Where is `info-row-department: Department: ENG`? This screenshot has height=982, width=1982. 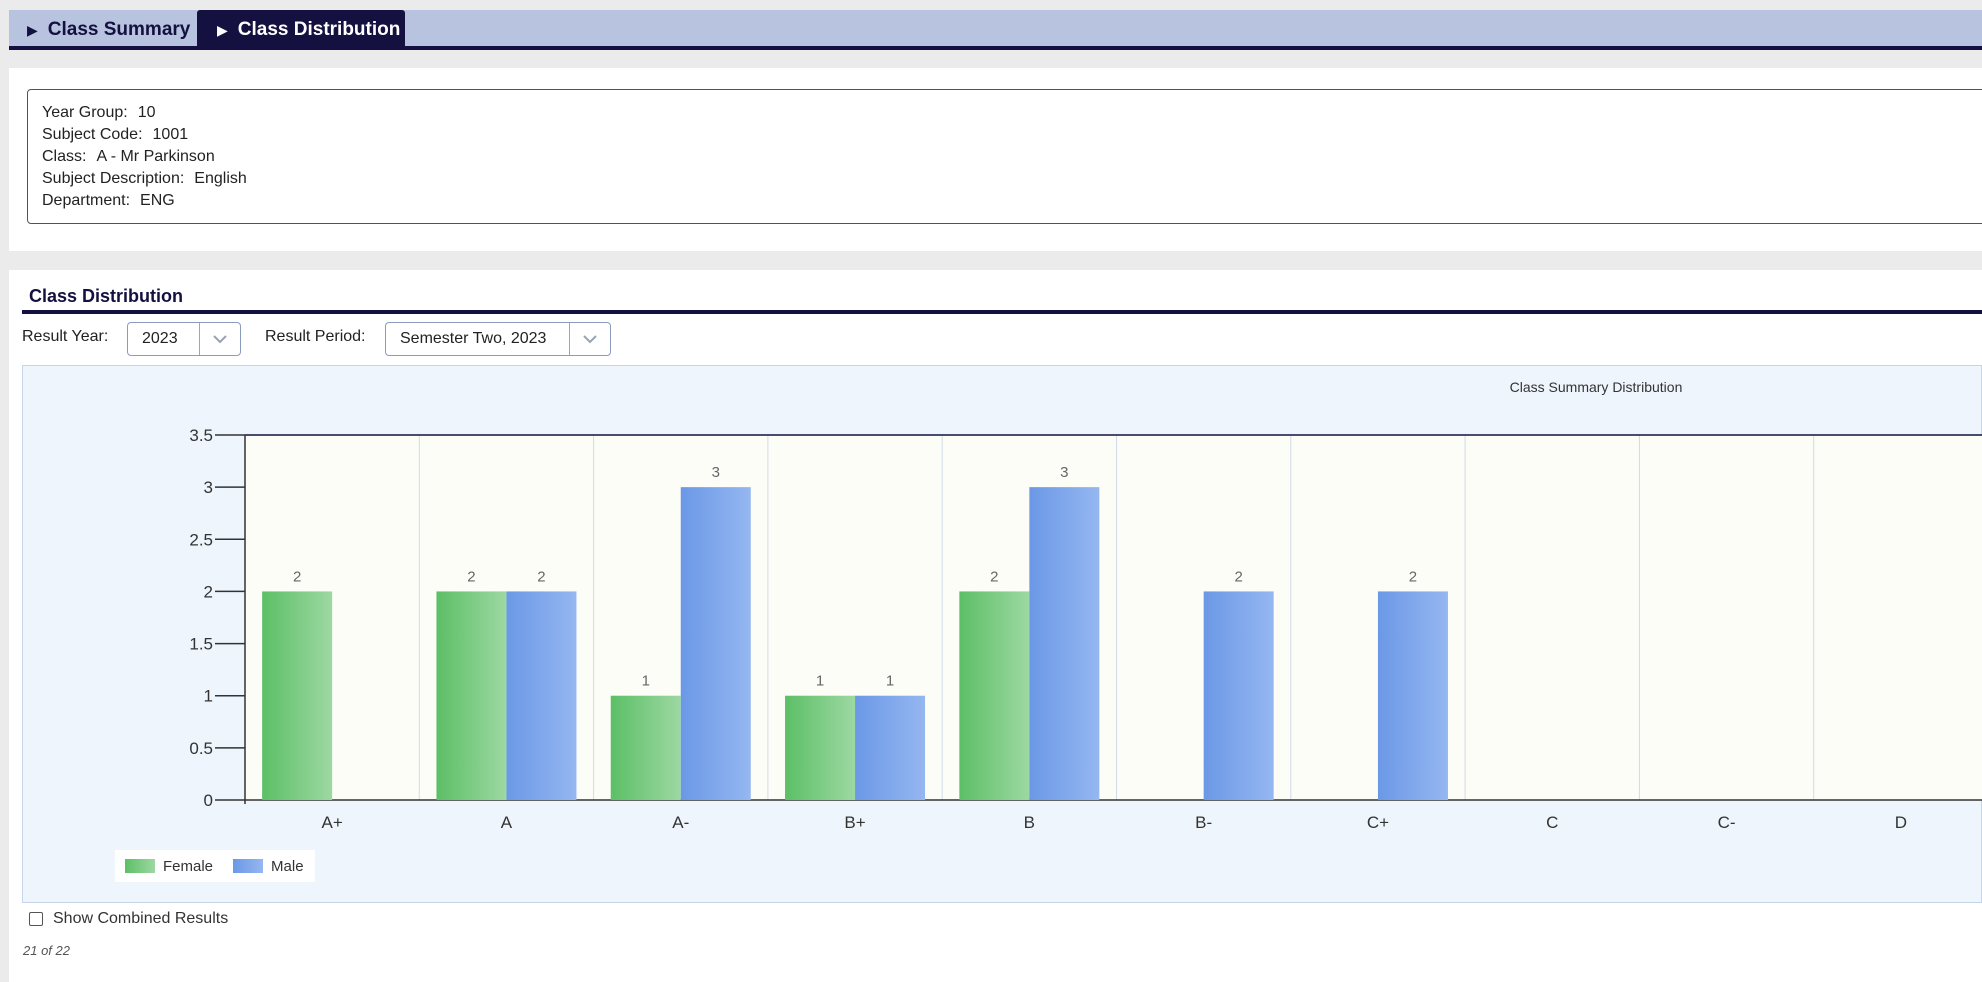
info-row-department: Department: ENG is located at coordinates (1007, 201).